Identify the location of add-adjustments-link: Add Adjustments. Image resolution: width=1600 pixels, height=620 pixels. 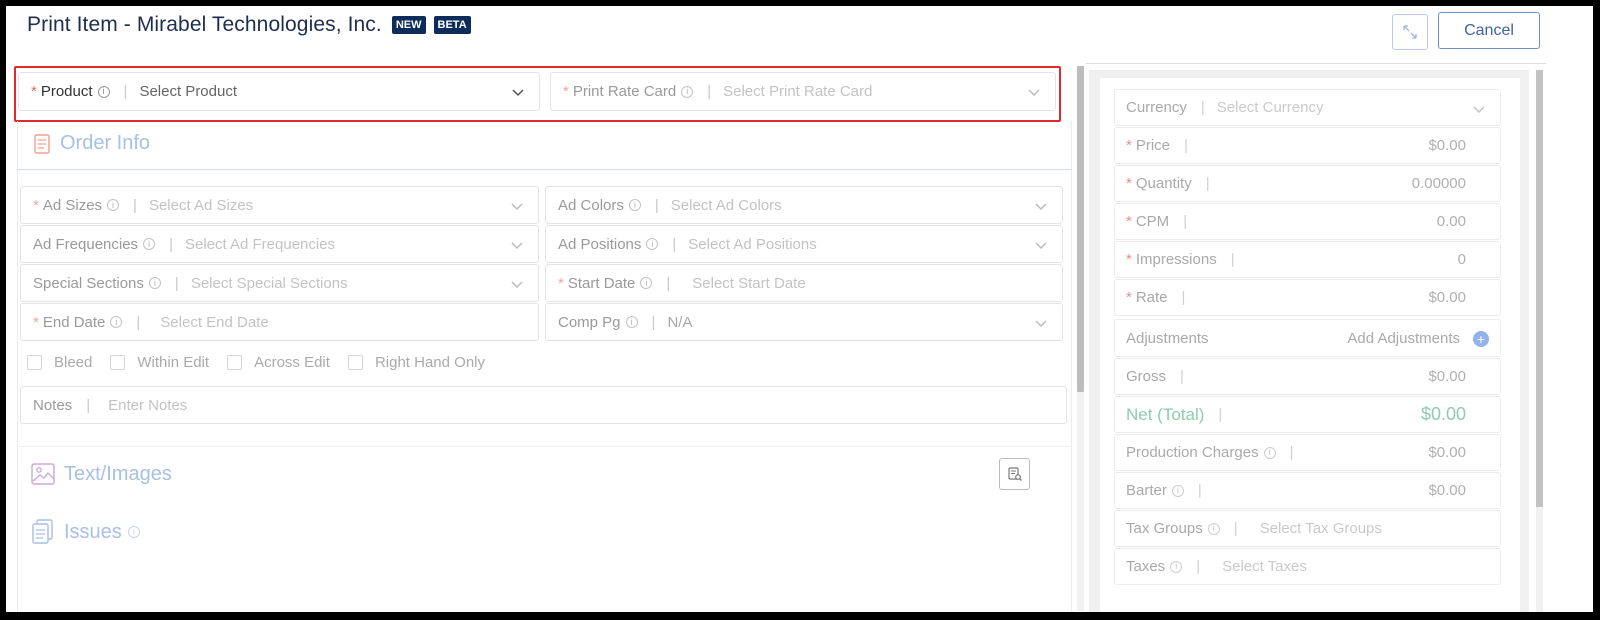
(1403, 338).